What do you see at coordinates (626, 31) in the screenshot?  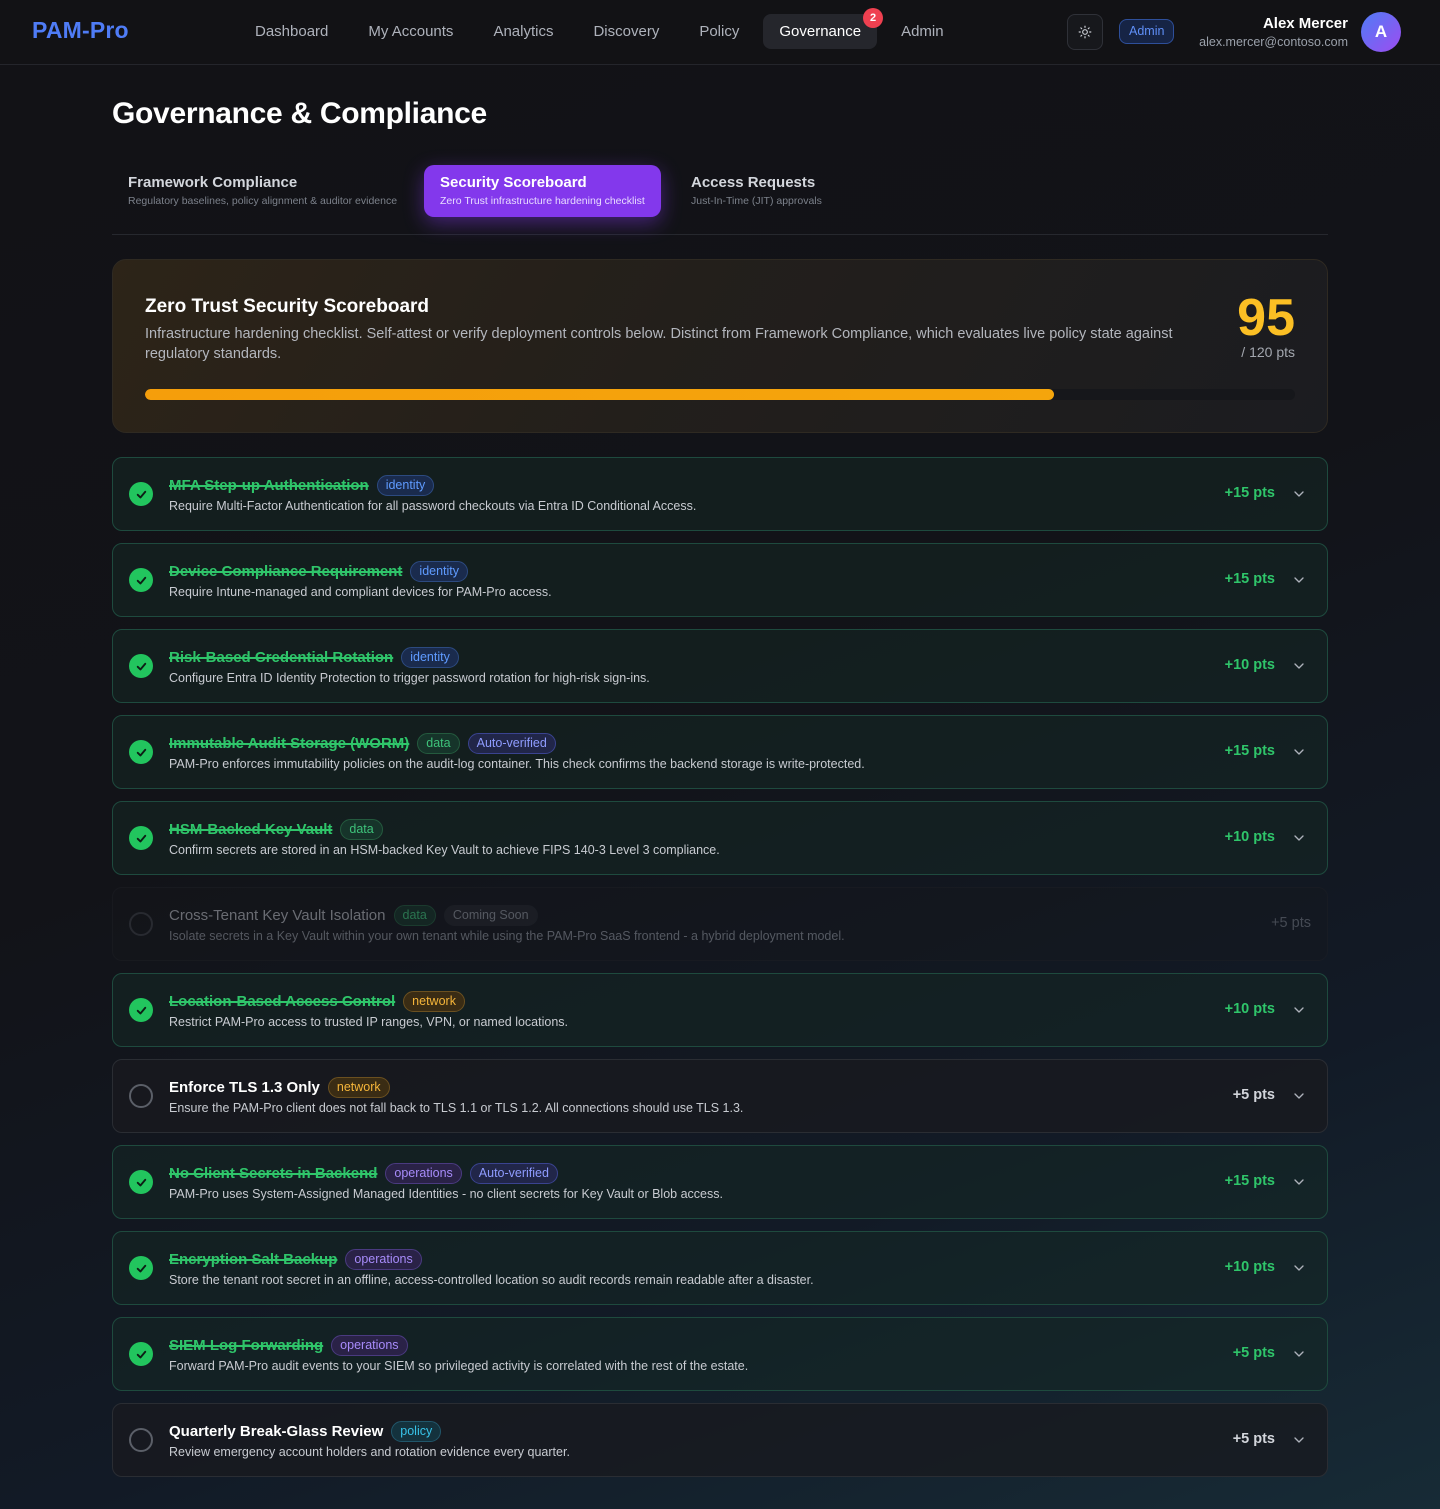 I see `nav-item-discovery: Discovery` at bounding box center [626, 31].